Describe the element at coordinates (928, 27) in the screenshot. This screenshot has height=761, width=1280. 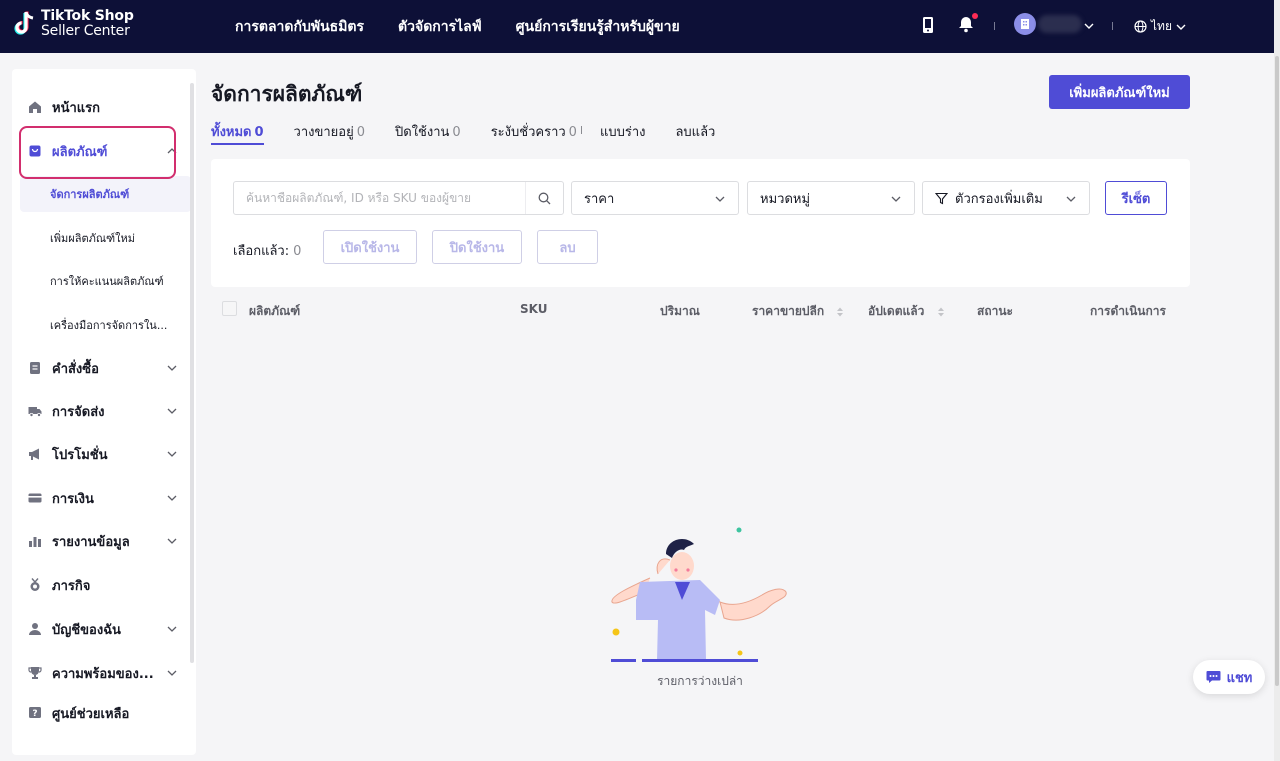
I see `mobile-app-icon` at that location.